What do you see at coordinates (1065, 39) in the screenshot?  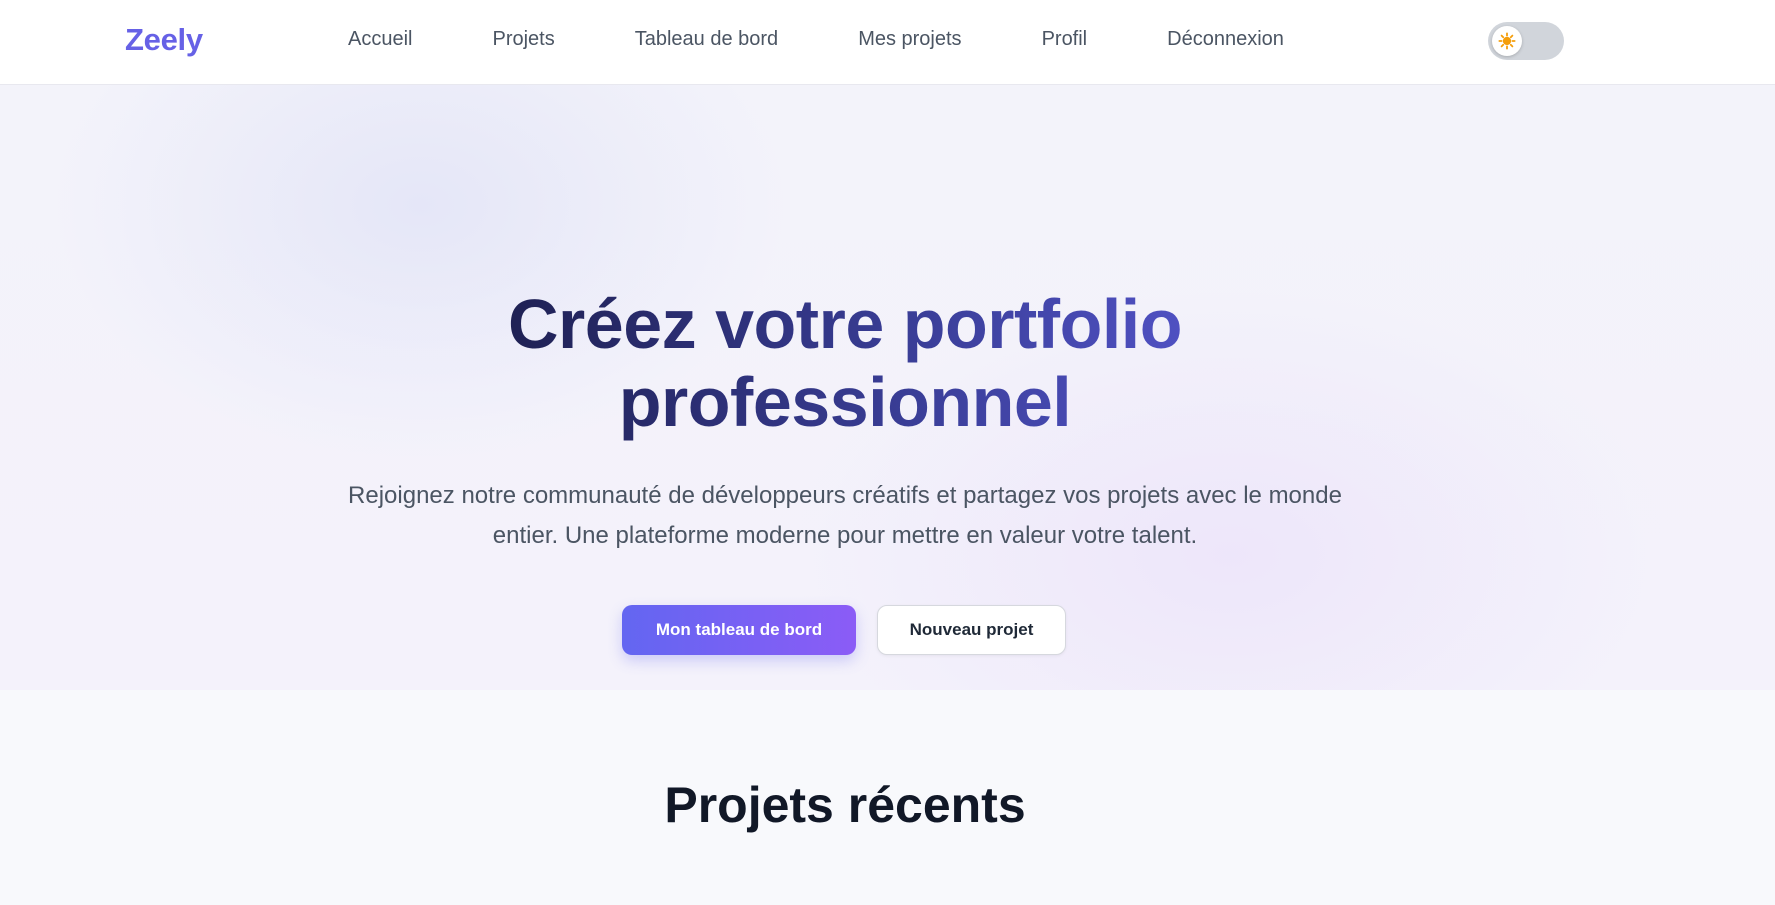 I see `nav-link-profil: Profil` at bounding box center [1065, 39].